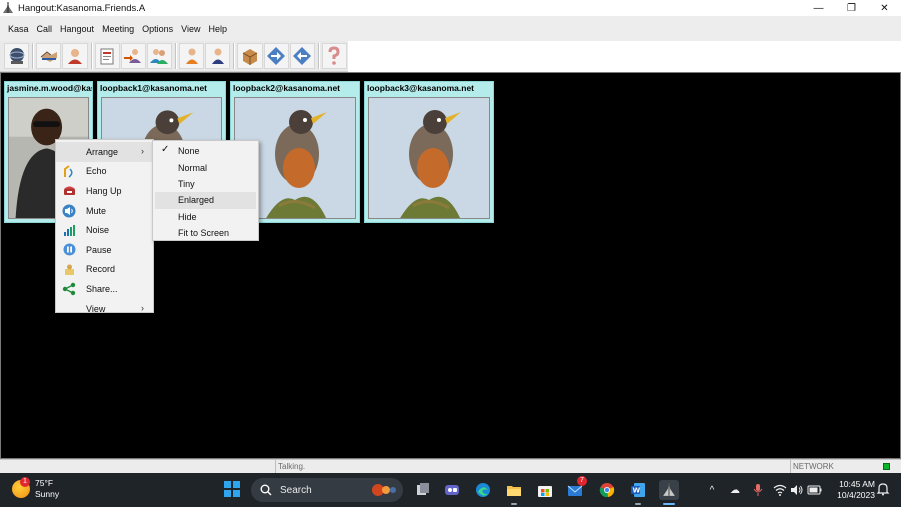  Describe the element at coordinates (21, 487) in the screenshot. I see `sun-icon: 1` at that location.